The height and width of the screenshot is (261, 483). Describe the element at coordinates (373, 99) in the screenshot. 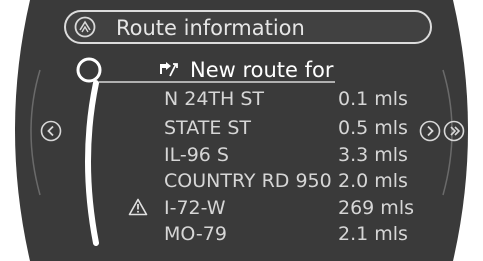

I see `route-distance: 0.1 mls` at that location.